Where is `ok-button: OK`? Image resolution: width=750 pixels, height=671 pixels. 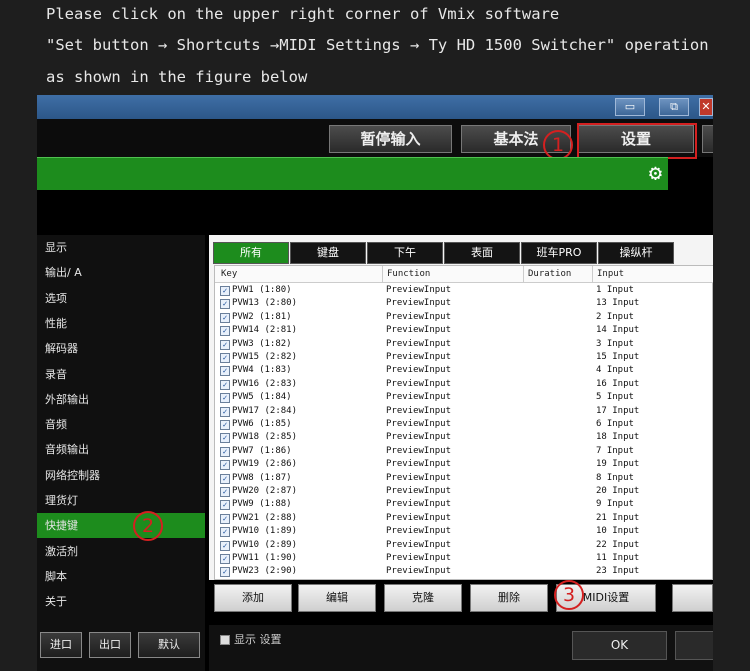 ok-button: OK is located at coordinates (619, 645).